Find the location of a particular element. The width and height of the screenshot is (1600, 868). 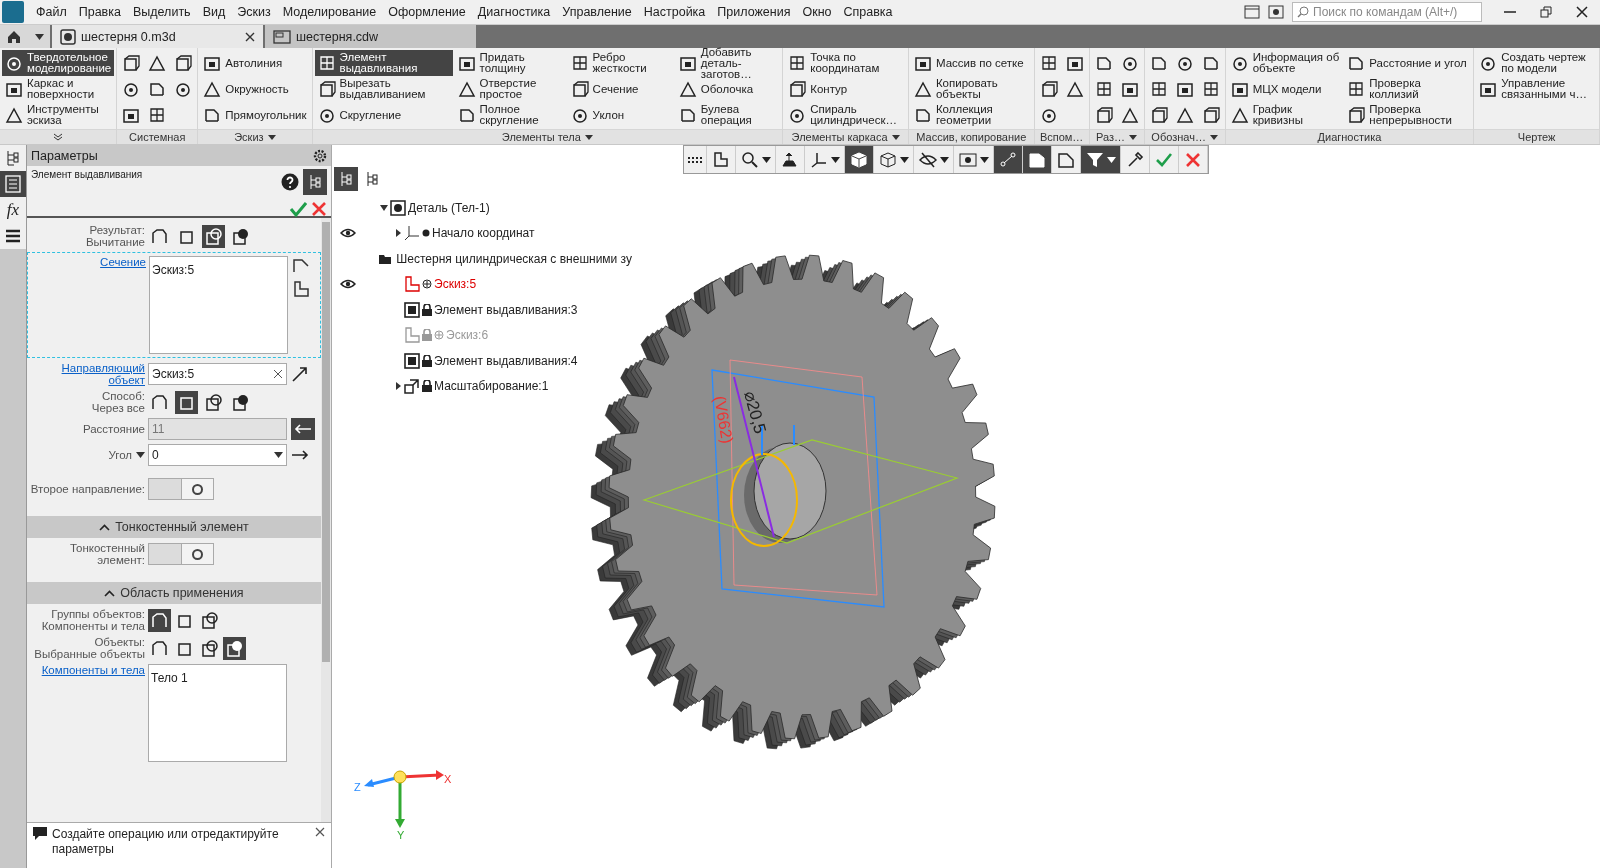

menu-item: Выделить is located at coordinates (161, 12).